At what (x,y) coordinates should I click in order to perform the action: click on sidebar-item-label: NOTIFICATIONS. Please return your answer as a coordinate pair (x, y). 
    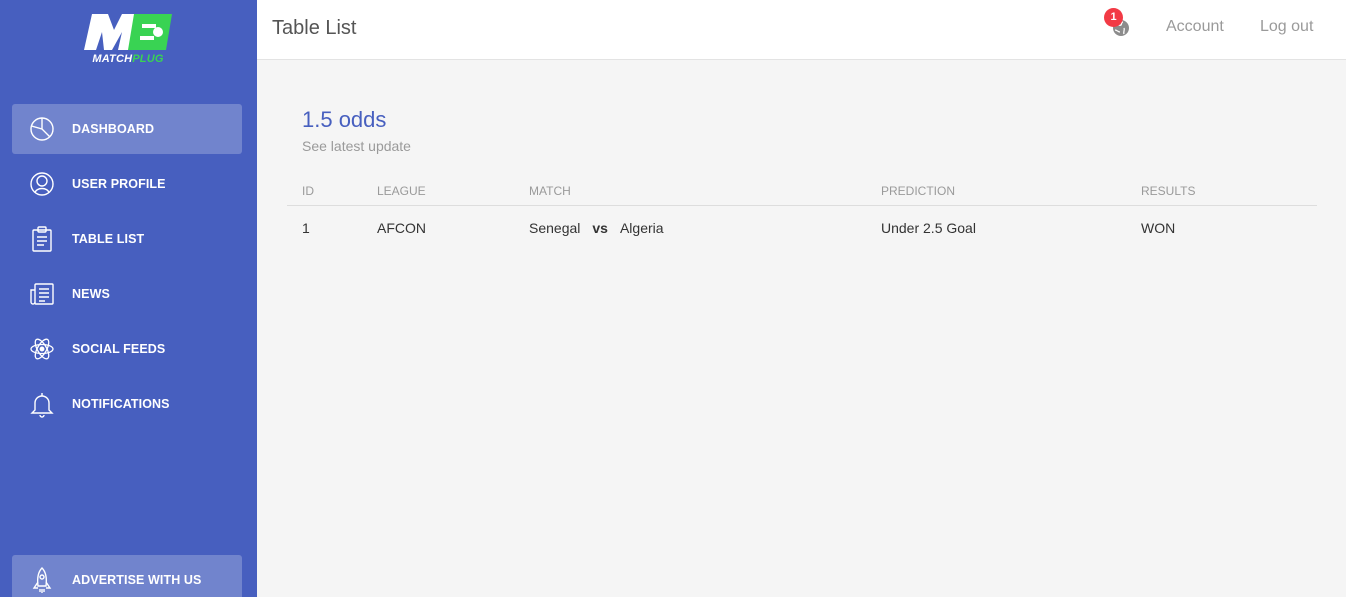
    Looking at the image, I should click on (121, 404).